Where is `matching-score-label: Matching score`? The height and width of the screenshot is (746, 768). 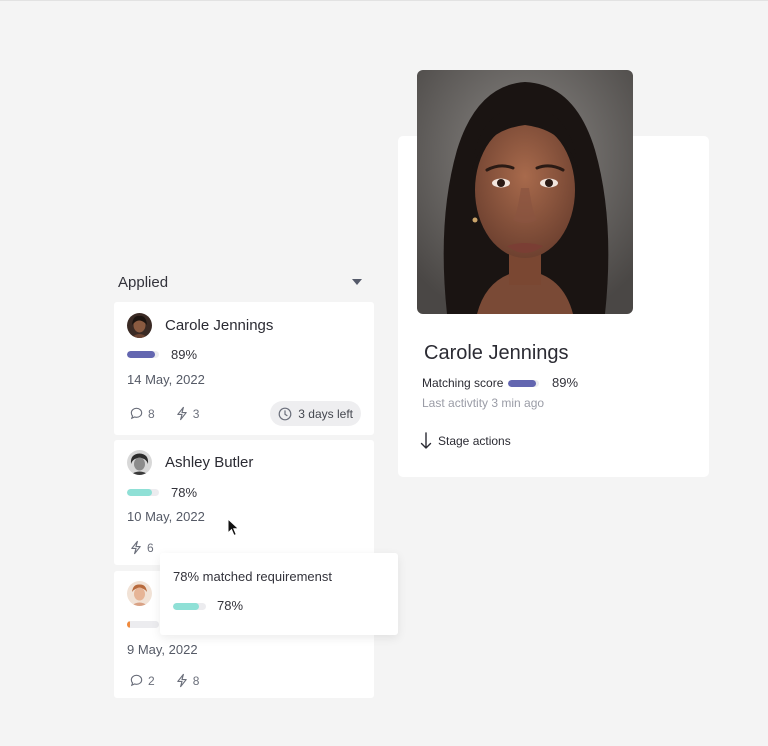 matching-score-label: Matching score is located at coordinates (463, 383).